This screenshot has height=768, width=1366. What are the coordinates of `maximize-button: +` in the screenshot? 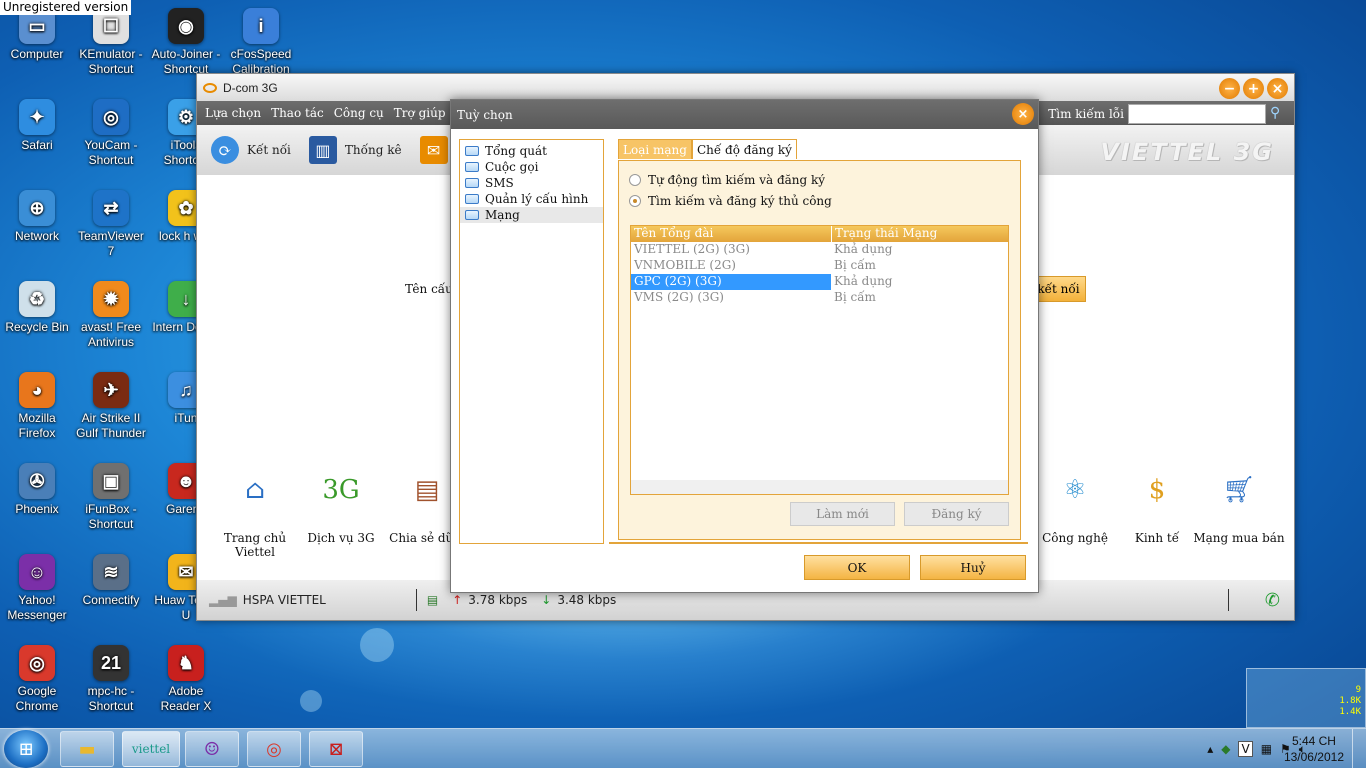 It's located at (1253, 88).